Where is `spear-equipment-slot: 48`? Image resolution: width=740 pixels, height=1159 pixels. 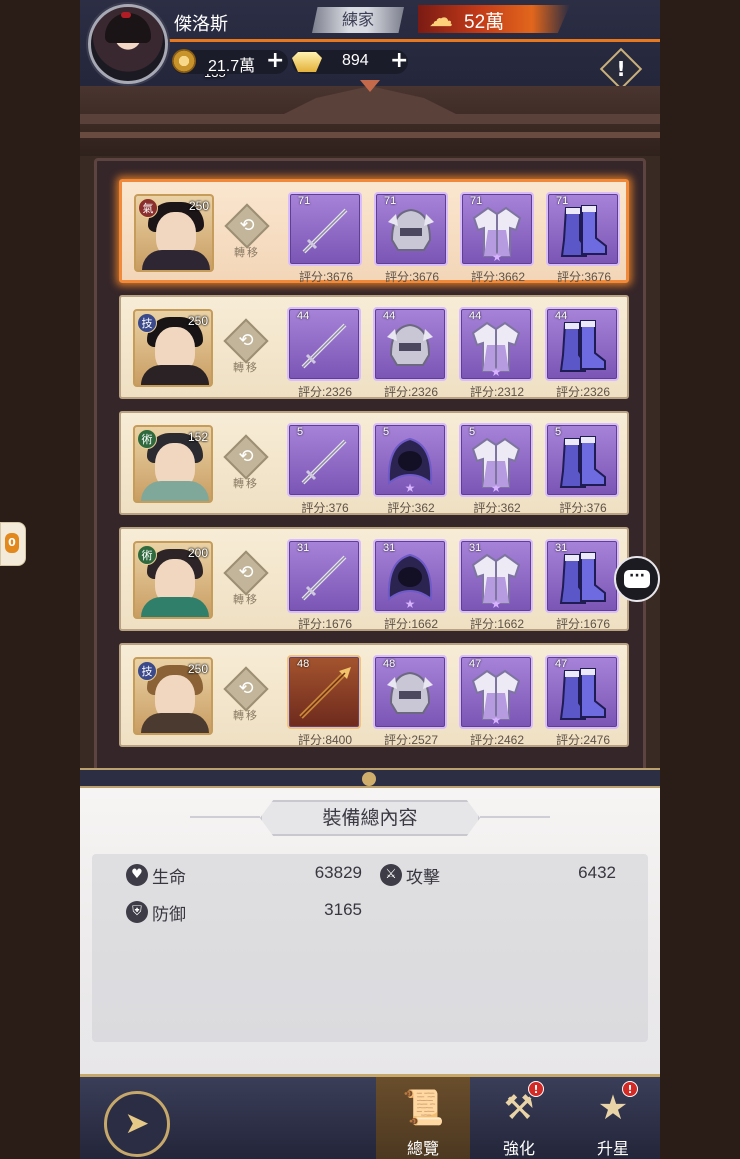
spear-equipment-slot: 48 is located at coordinates (324, 692).